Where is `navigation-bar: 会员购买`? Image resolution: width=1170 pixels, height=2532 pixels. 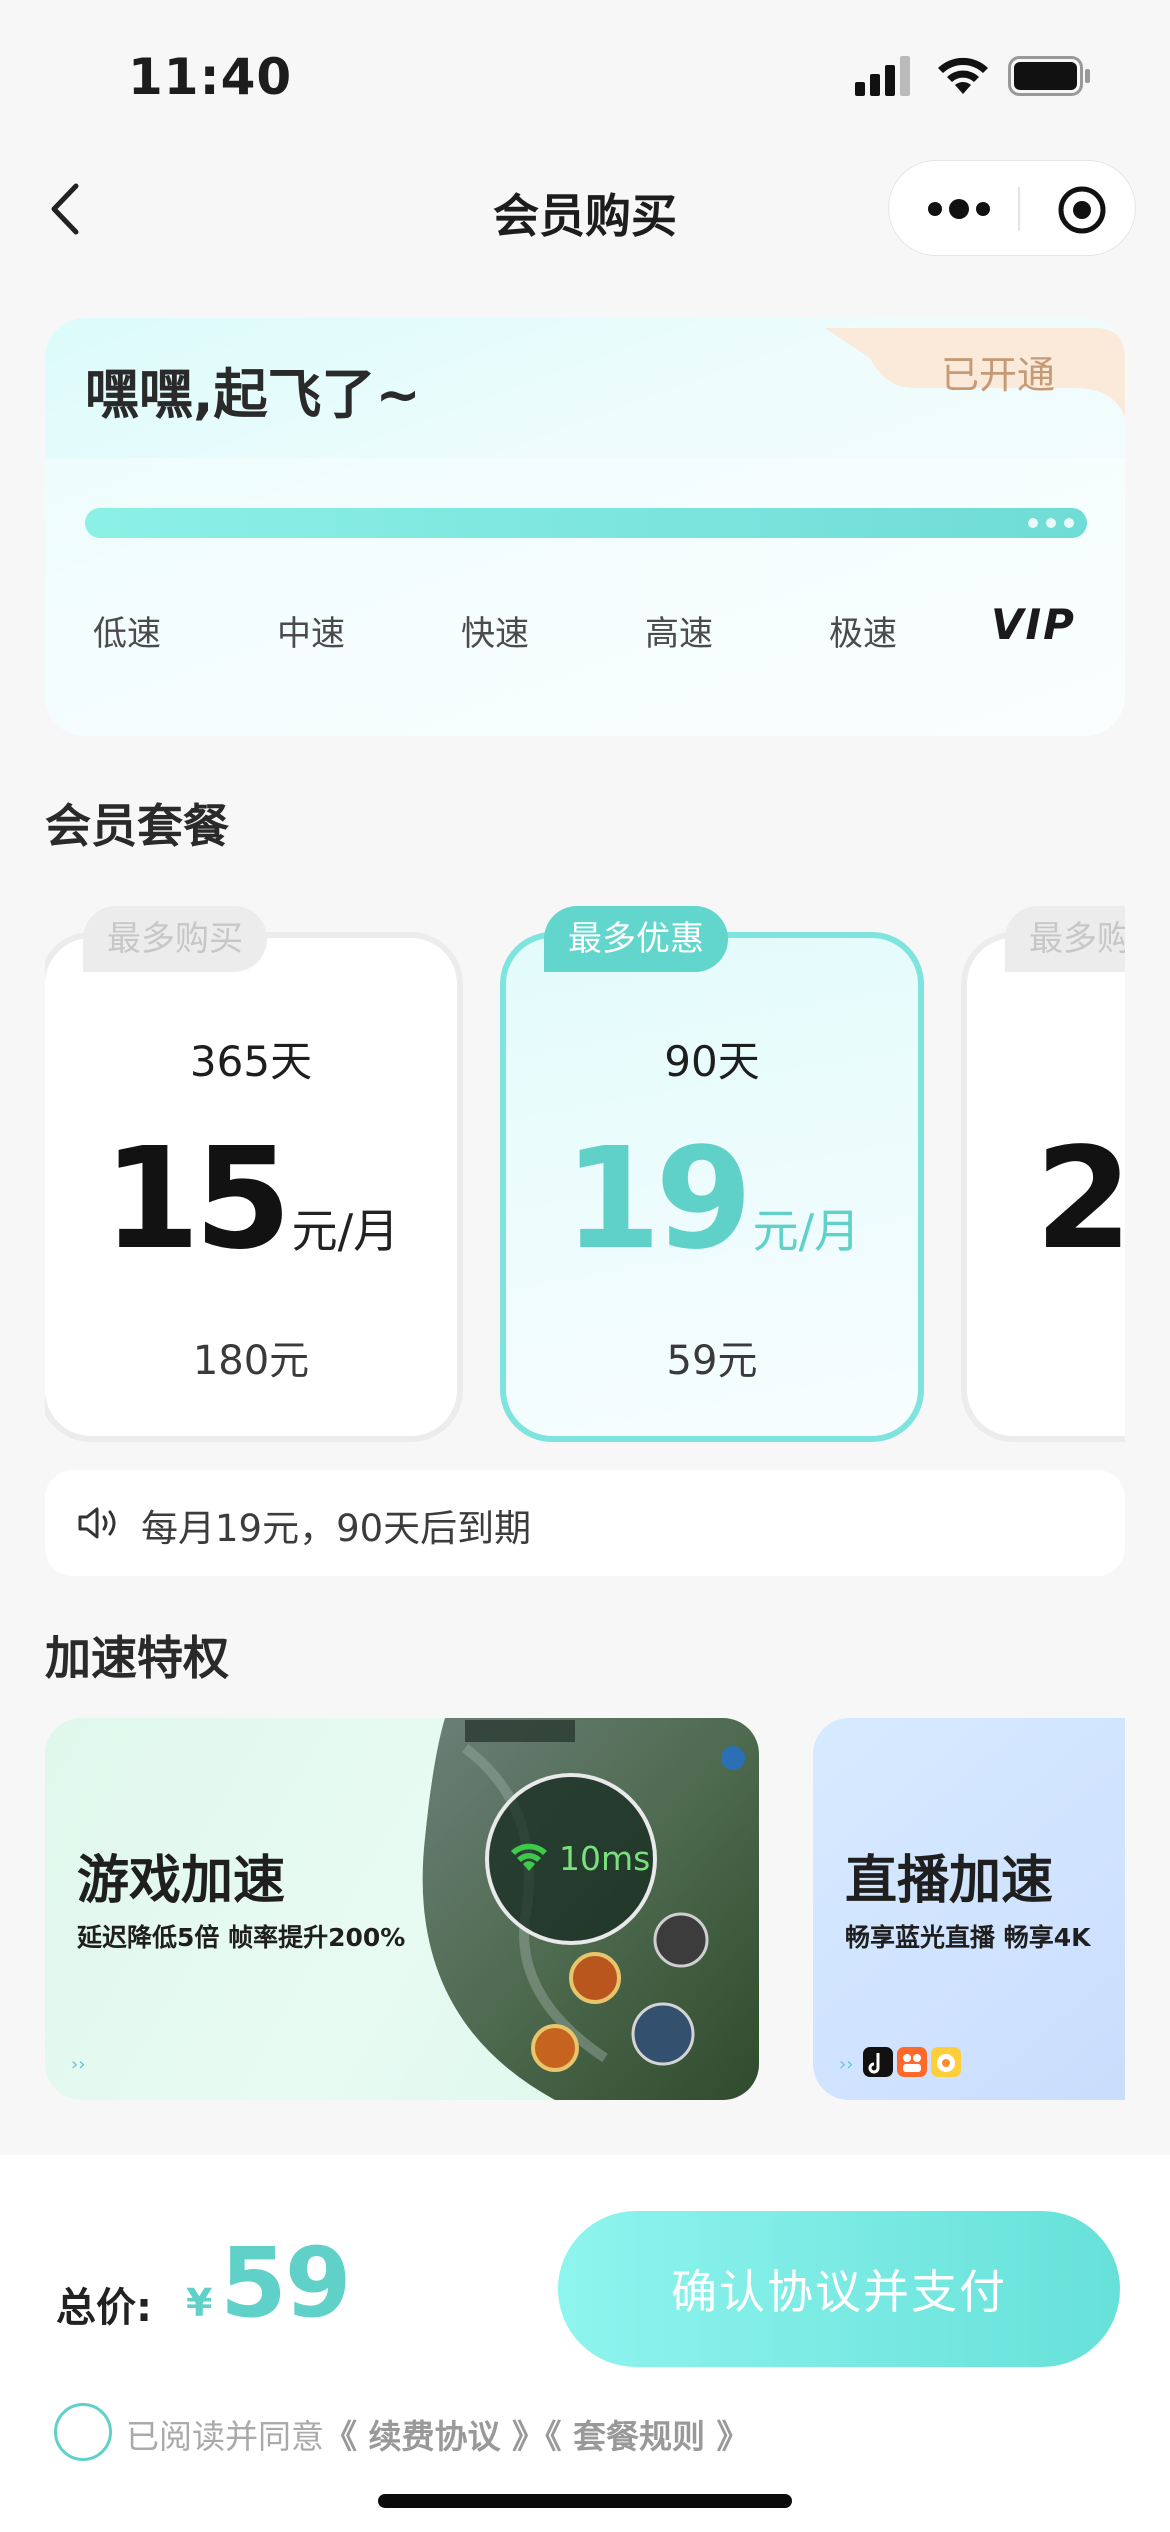
navigation-bar: 会员购买 is located at coordinates (585, 209).